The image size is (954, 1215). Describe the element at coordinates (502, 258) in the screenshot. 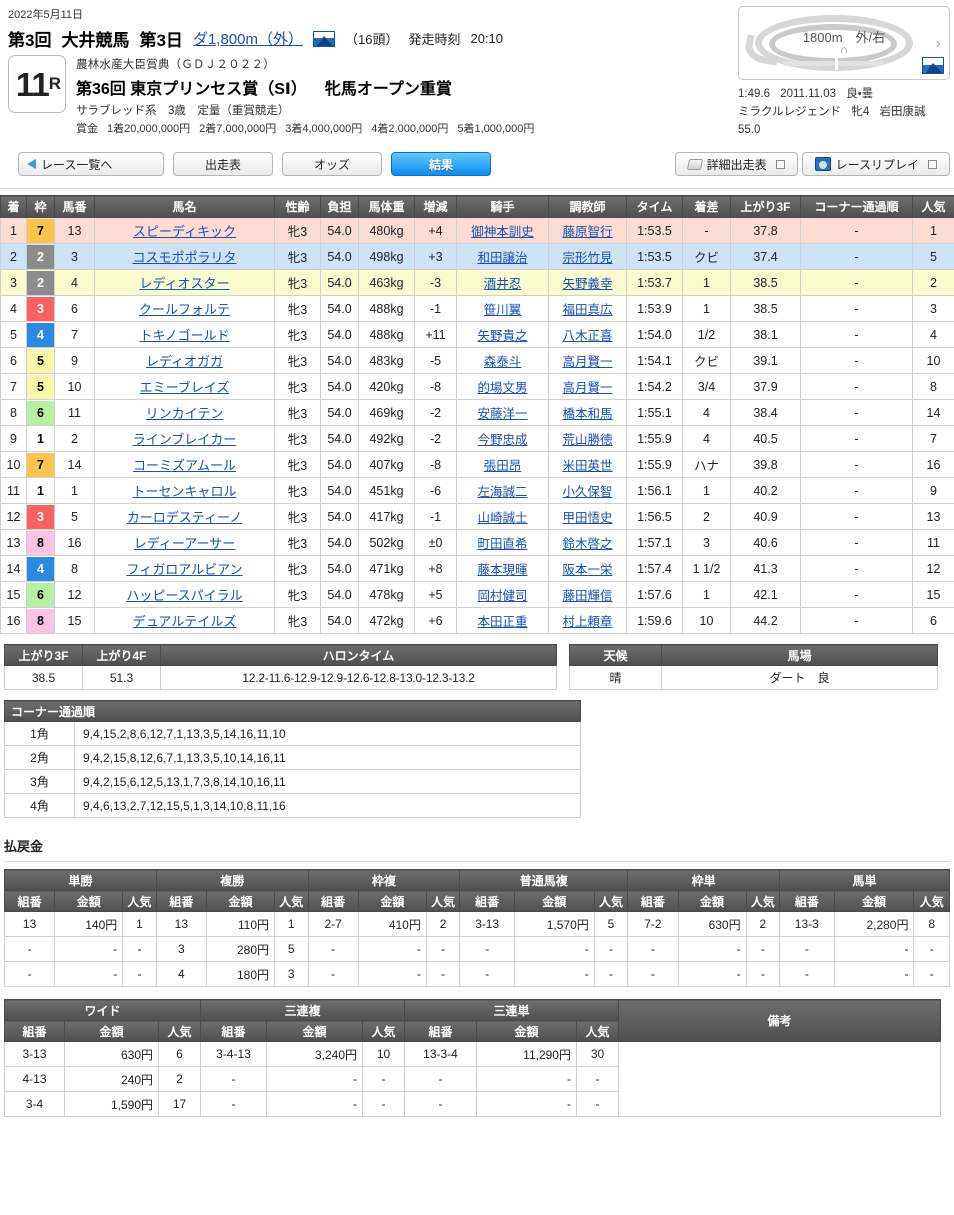

I see `jockey-link: 和田譲治` at that location.